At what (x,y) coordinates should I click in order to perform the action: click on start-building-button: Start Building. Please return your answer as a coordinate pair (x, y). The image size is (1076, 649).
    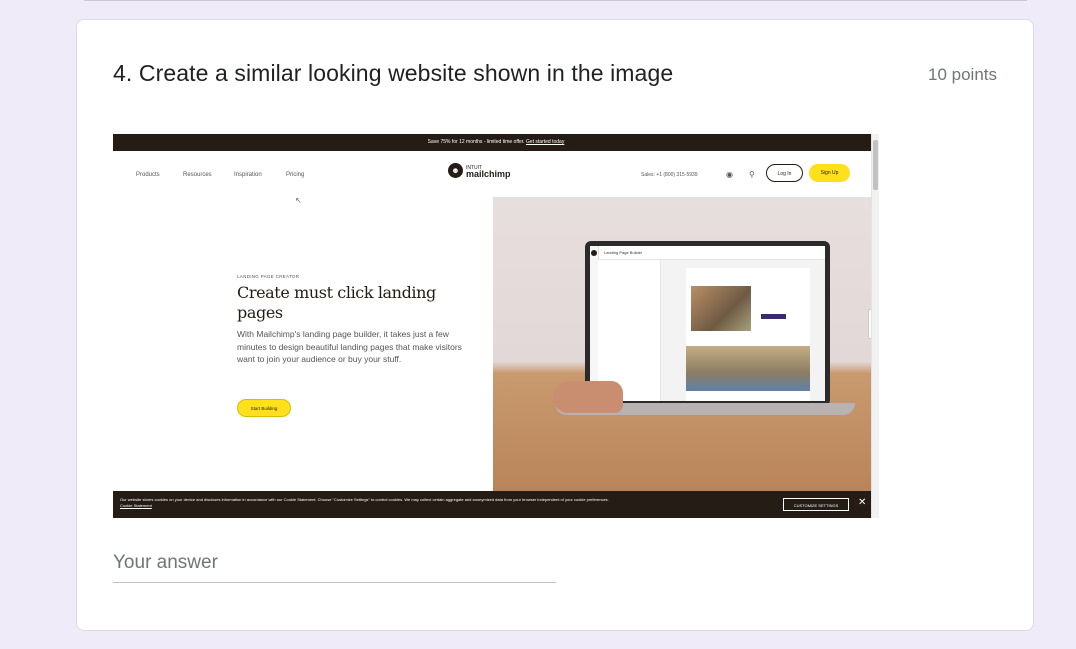
    Looking at the image, I should click on (264, 408).